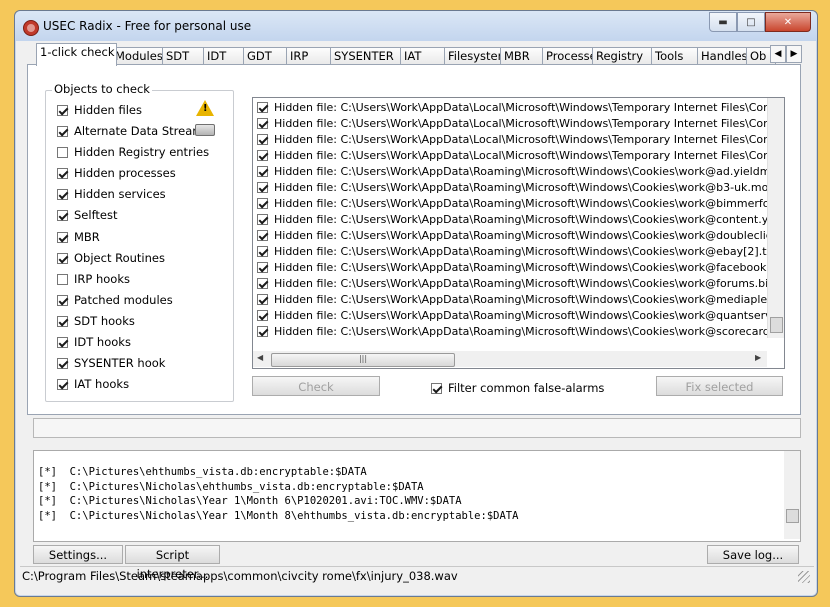 The width and height of the screenshot is (830, 607). I want to click on option-irp-hooks: IRP hooks, so click(93, 279).